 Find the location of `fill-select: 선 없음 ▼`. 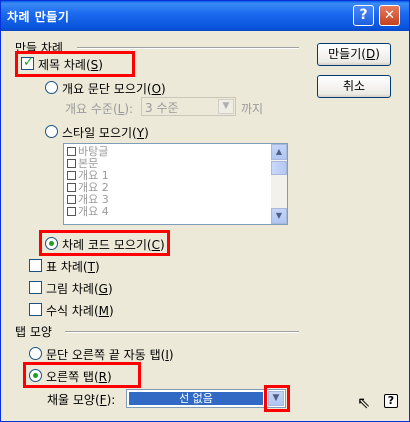

fill-select: 선 없음 ▼ is located at coordinates (206, 398).